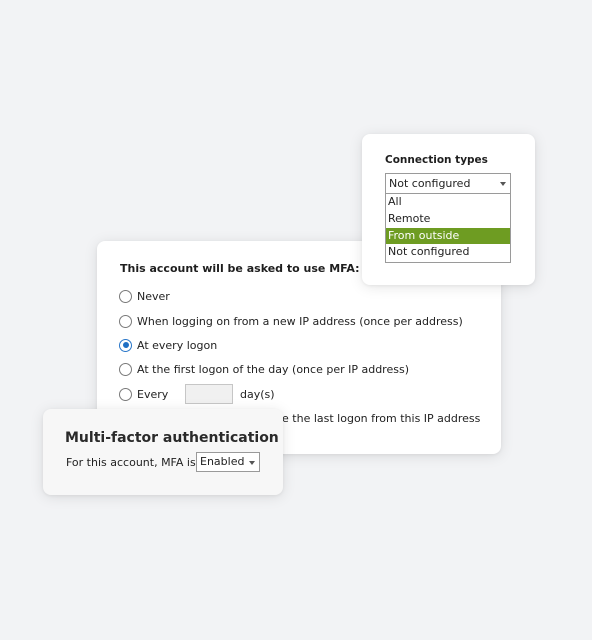  What do you see at coordinates (172, 438) in the screenshot?
I see `mfa-summary-title: Multi-factor authentication` at bounding box center [172, 438].